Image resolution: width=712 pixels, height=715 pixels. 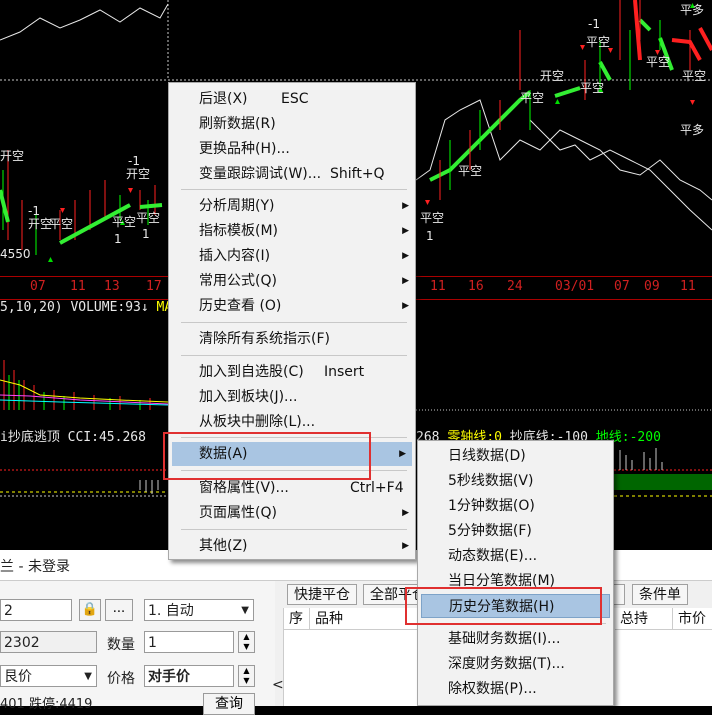 What do you see at coordinates (36, 610) in the screenshot?
I see `account-field: 2` at bounding box center [36, 610].